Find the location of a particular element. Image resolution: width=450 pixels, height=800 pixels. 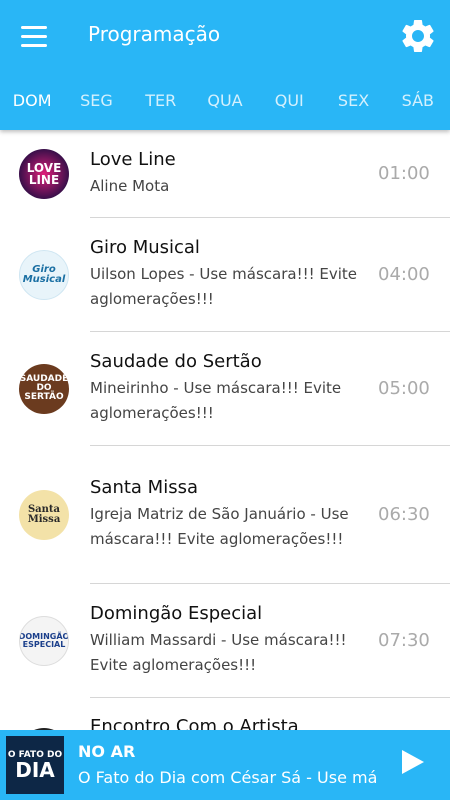

program-time: 04:00 is located at coordinates (404, 274).